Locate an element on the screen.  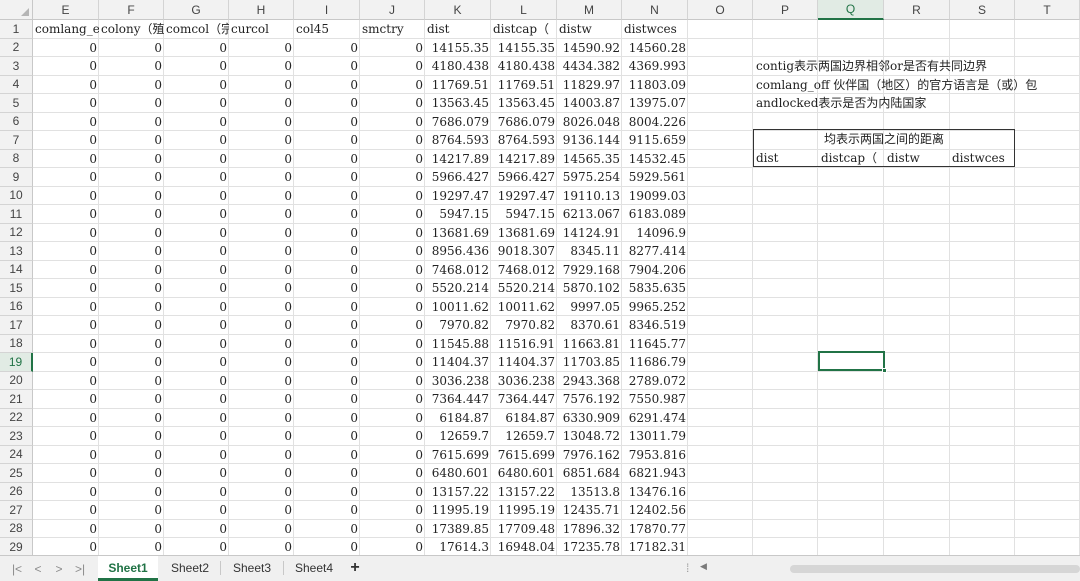
column-header-s: S is located at coordinates (982, 10).